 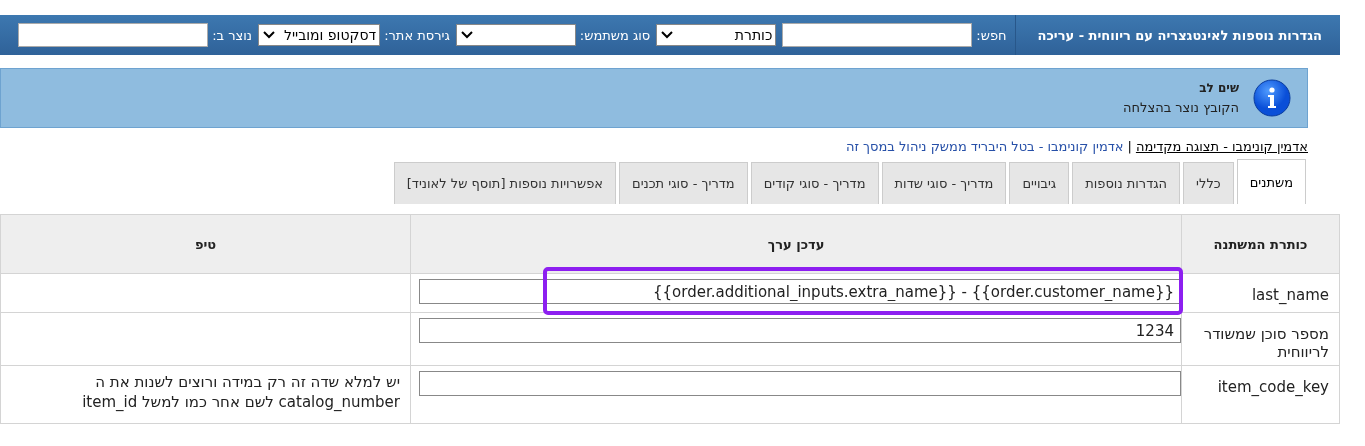 I want to click on tab: משתנים, so click(x=1271, y=181).